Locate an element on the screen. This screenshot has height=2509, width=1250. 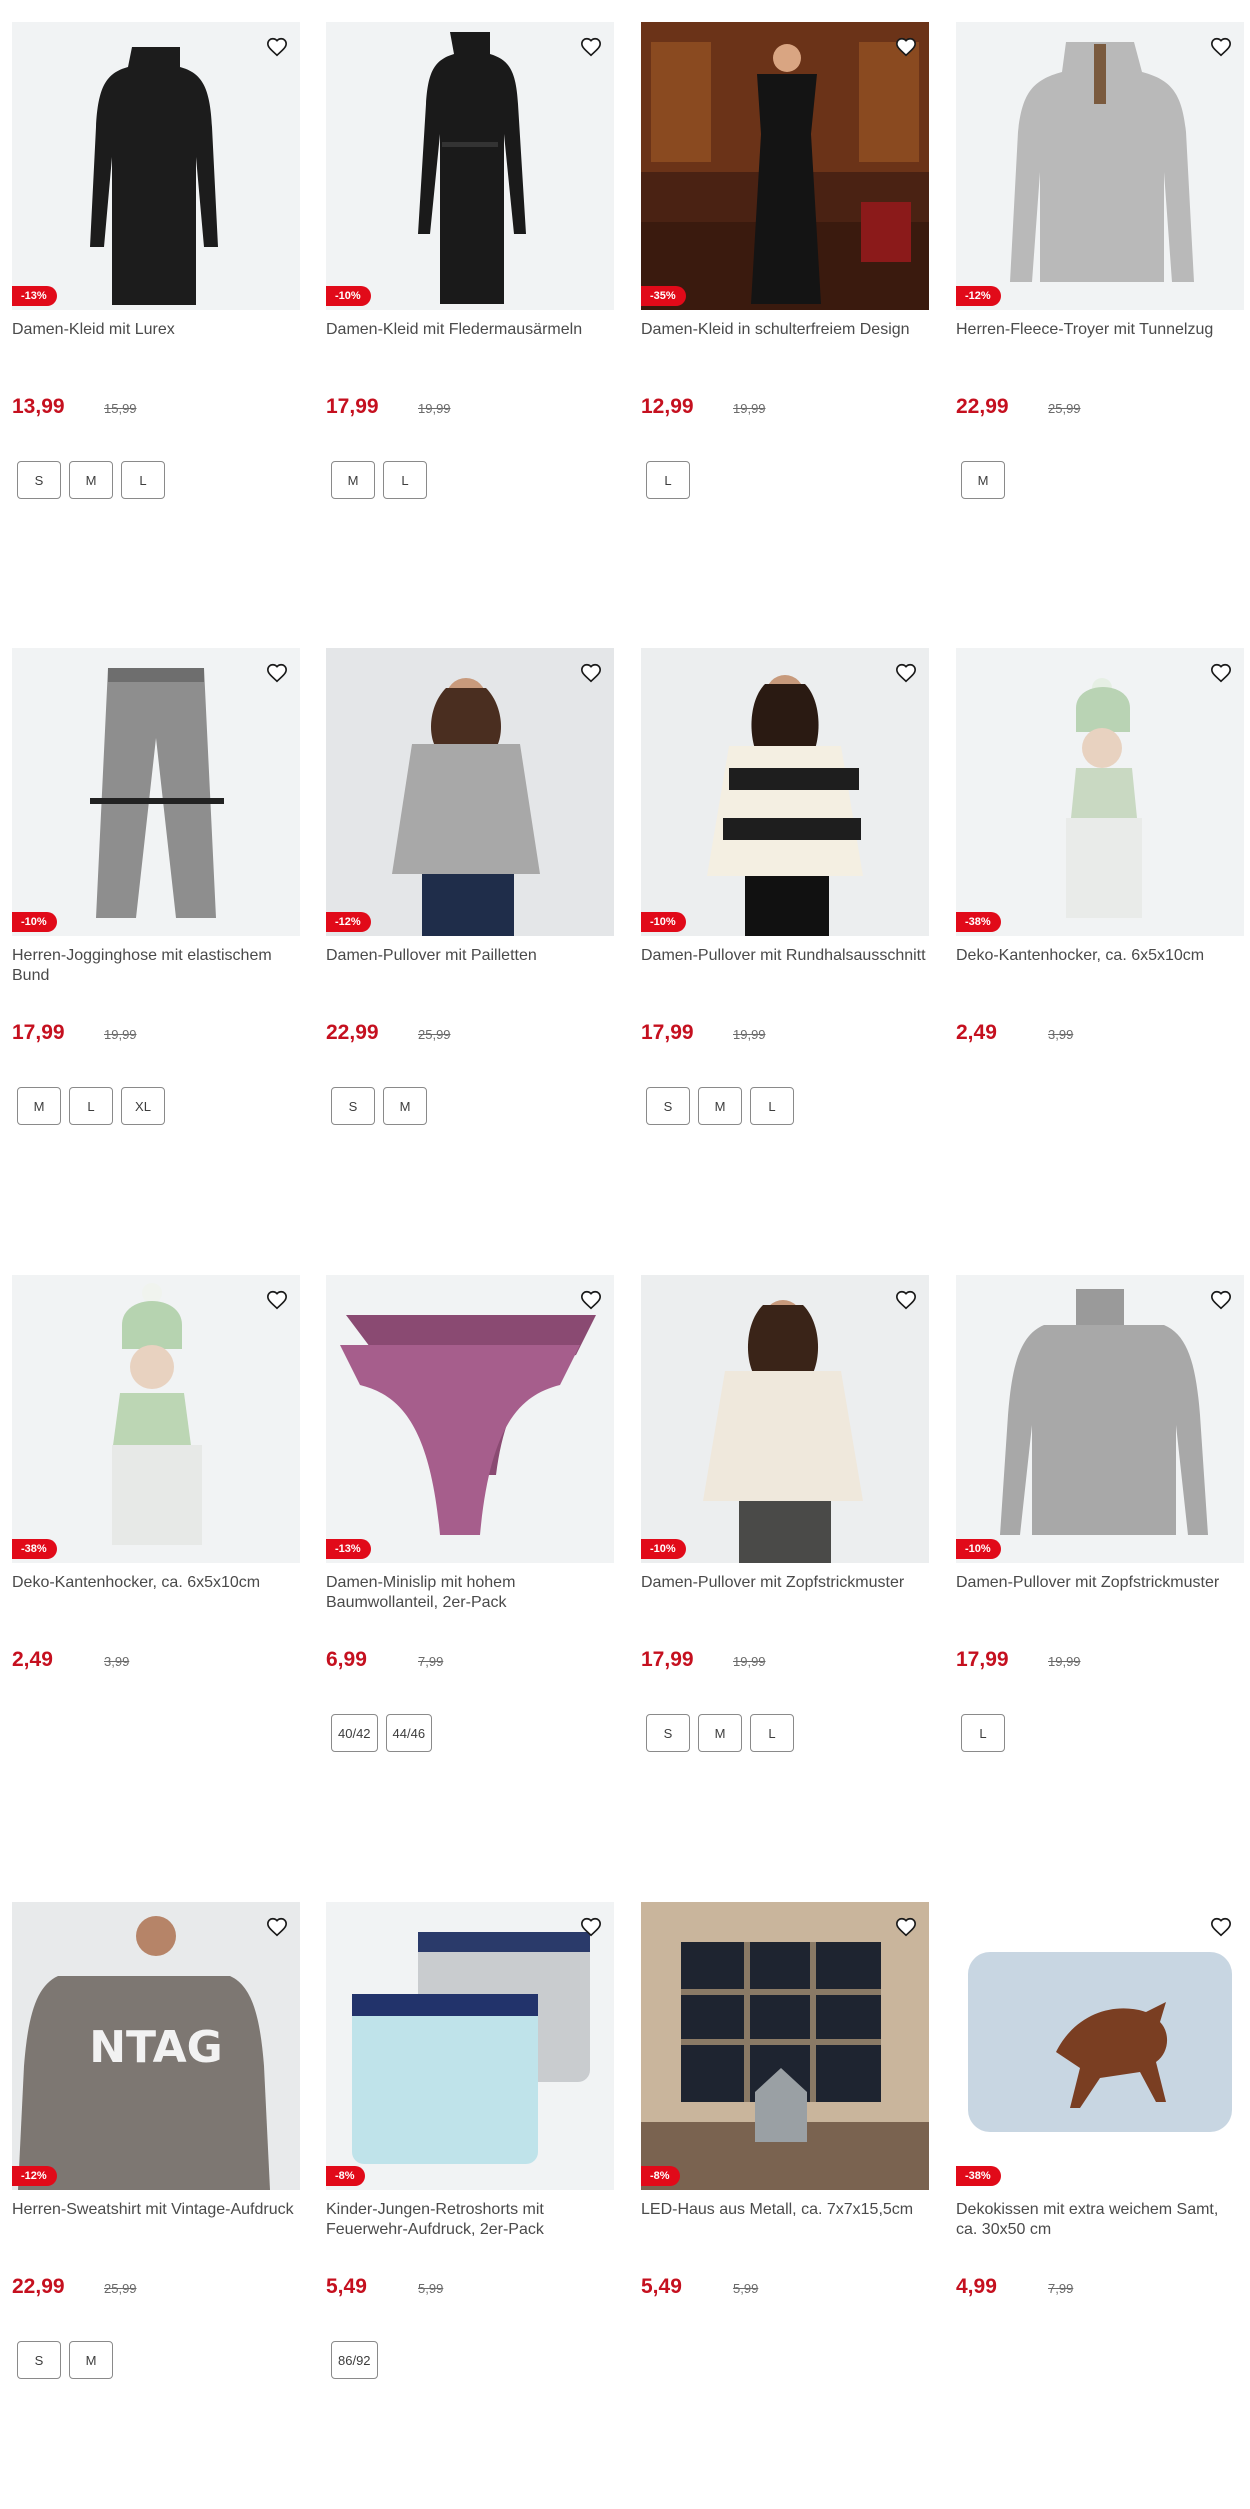
product-title: Herren-Jogginghose mit elastischem Bund is located at coordinates (156, 976).